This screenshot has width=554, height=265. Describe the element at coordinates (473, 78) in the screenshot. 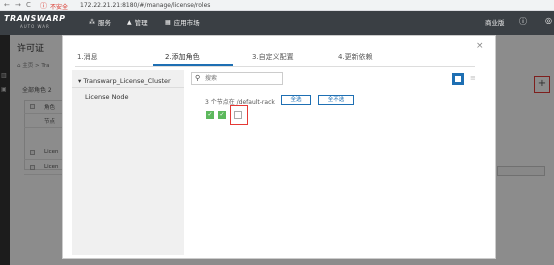

I see `list-view-icon: ≡` at that location.